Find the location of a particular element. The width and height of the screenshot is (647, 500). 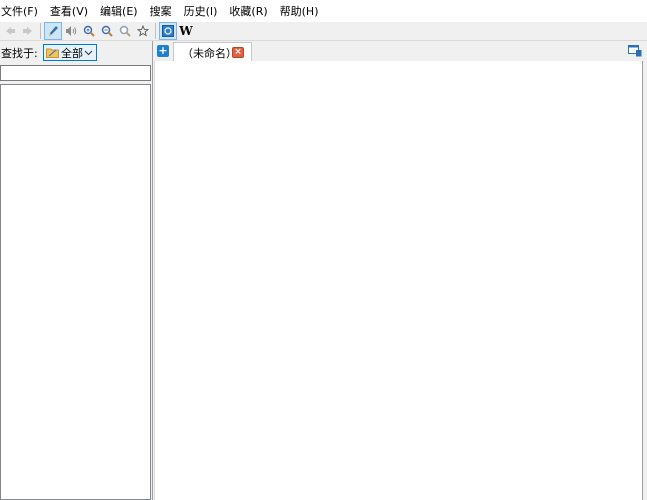

menu-favorites: 收藏(R) is located at coordinates (251, 11).